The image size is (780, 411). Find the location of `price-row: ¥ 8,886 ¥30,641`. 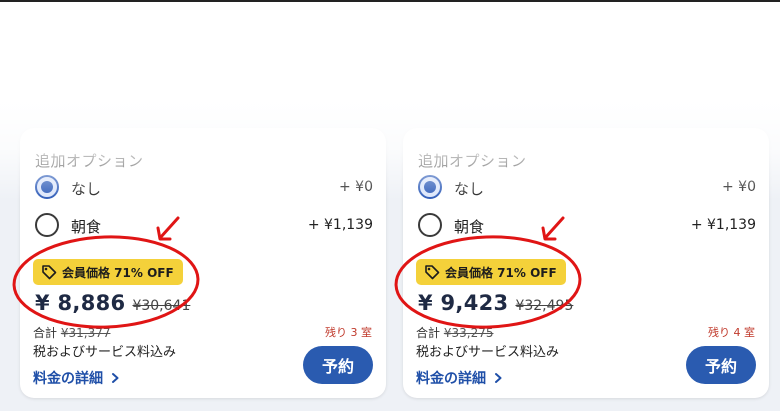

price-row: ¥ 8,886 ¥30,641 is located at coordinates (112, 306).